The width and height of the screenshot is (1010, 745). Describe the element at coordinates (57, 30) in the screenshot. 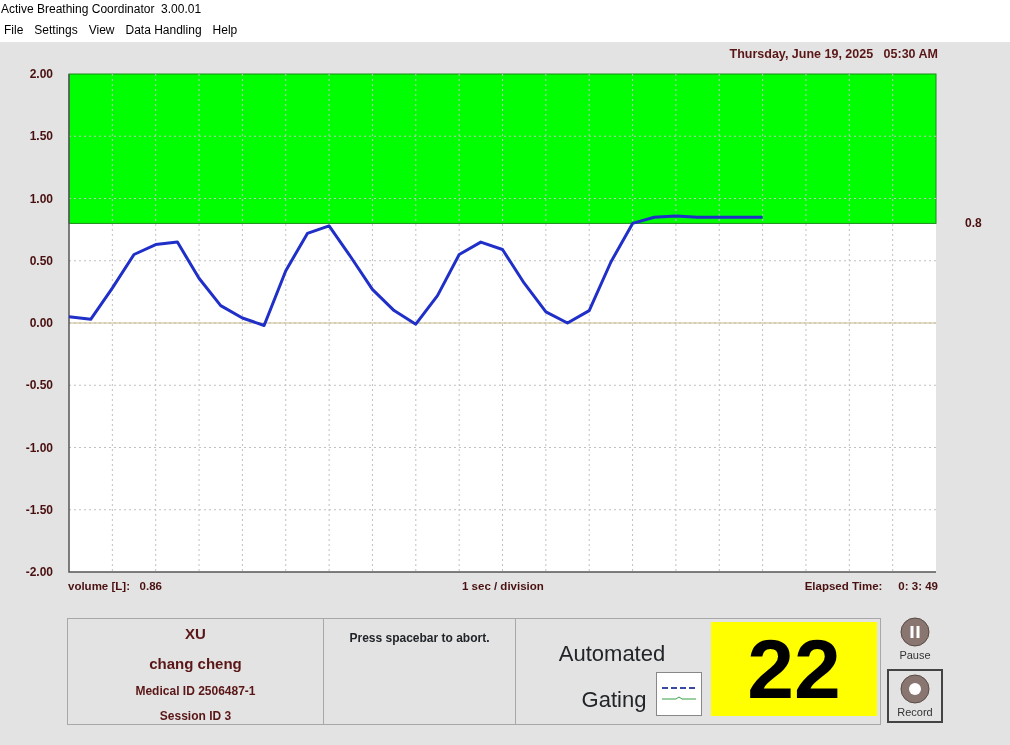

I see `menu-item: Settings` at that location.